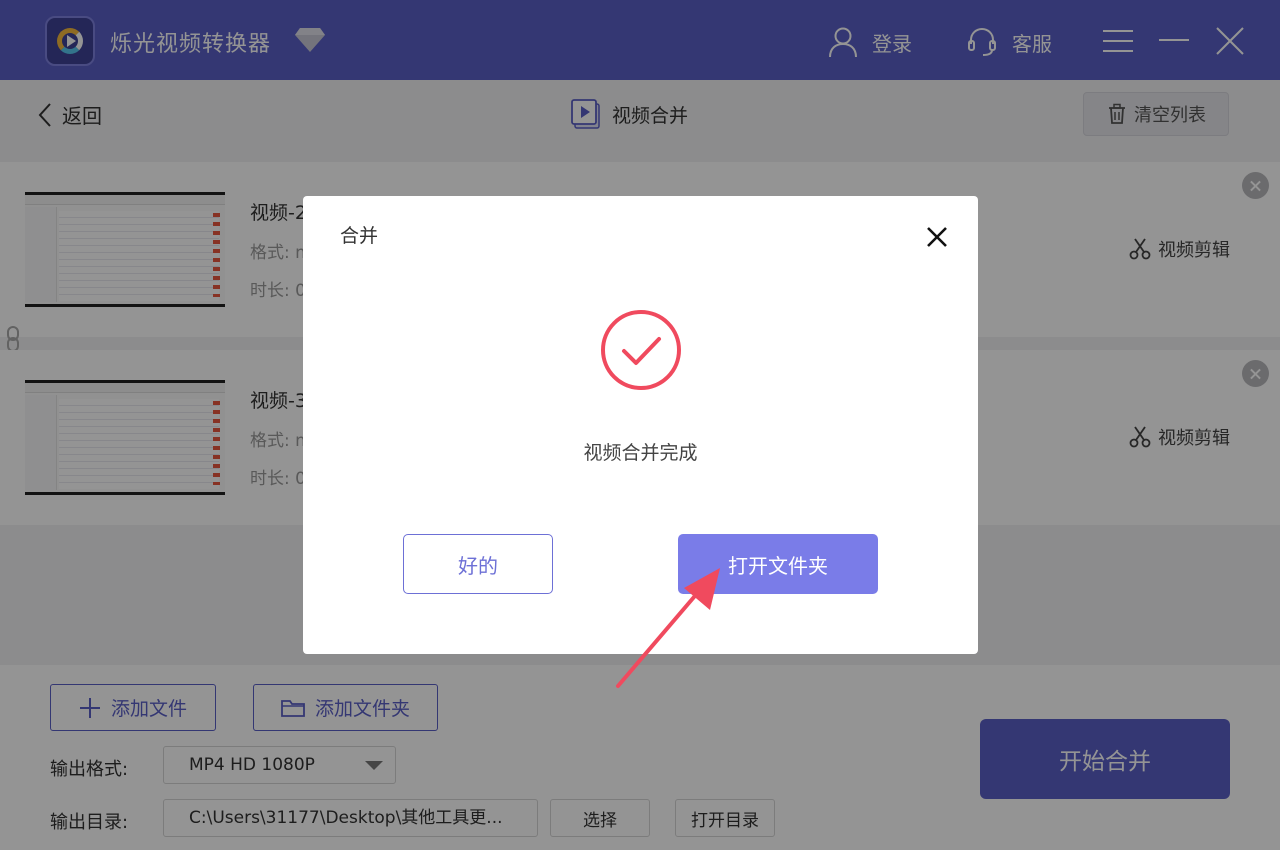  Describe the element at coordinates (668, 628) in the screenshot. I see `annotation-arrow-icon` at that location.